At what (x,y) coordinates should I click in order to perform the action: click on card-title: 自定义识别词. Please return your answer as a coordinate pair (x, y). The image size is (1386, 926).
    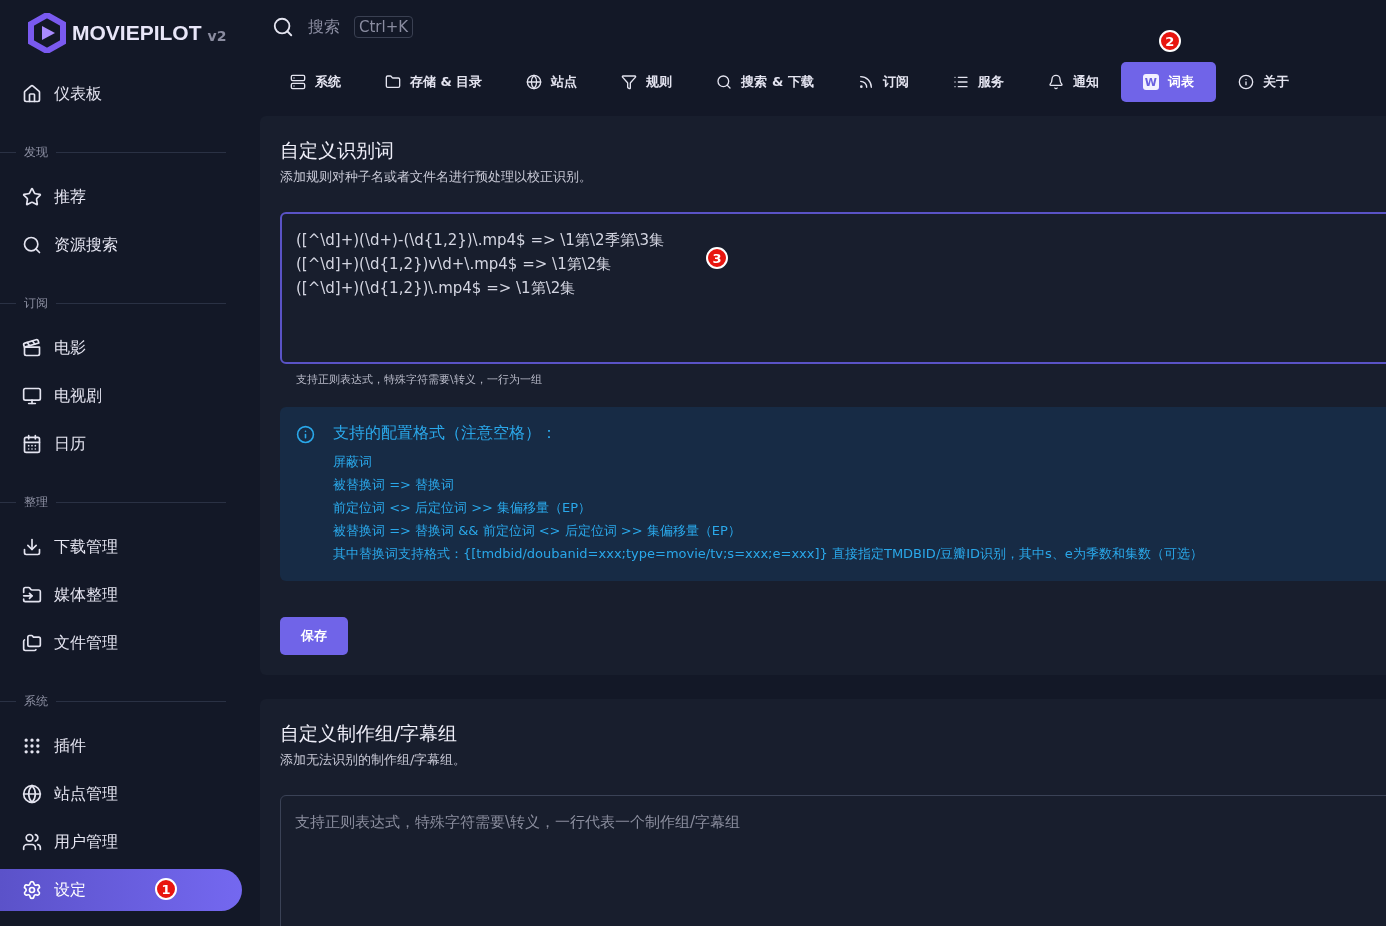
    Looking at the image, I should click on (337, 150).